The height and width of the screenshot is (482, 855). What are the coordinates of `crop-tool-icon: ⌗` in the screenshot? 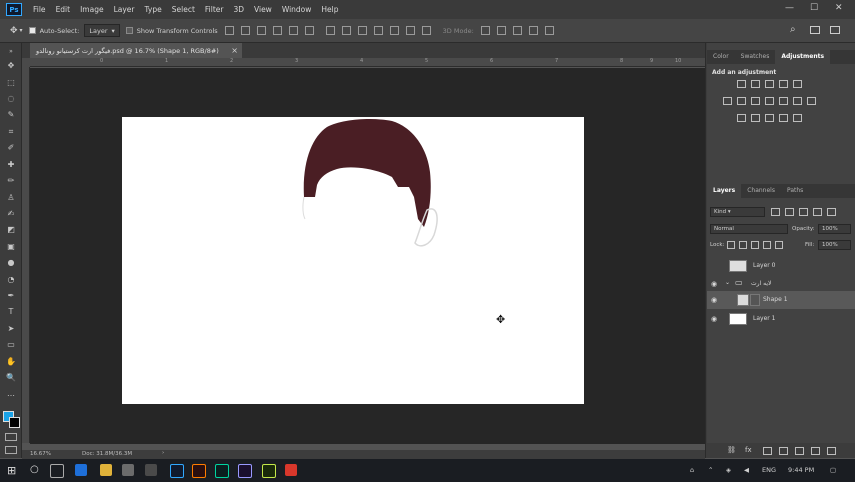 It's located at (11, 132).